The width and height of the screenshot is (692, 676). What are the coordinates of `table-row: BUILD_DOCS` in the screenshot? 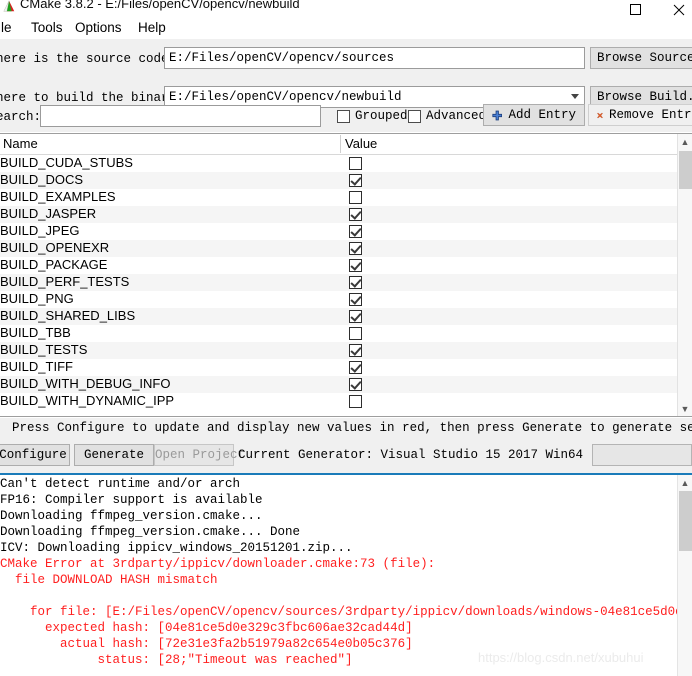 It's located at (338, 180).